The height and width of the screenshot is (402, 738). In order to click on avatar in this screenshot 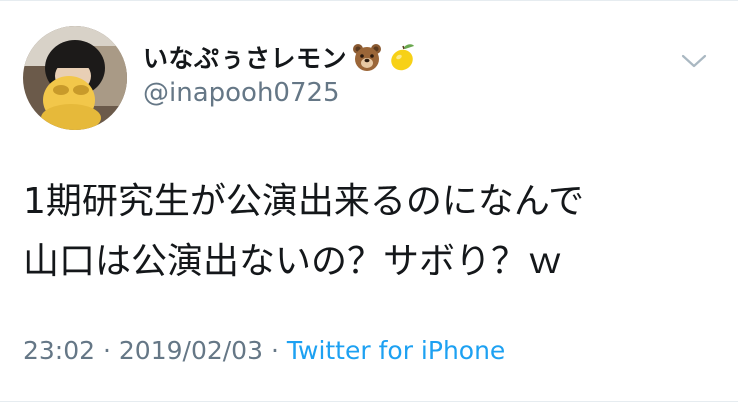, I will do `click(75, 78)`.